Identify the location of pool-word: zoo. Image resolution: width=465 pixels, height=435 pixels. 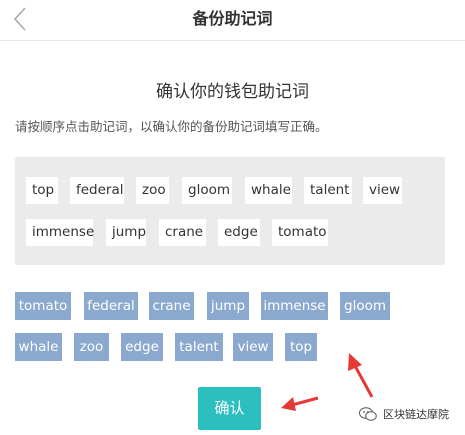
(152, 190).